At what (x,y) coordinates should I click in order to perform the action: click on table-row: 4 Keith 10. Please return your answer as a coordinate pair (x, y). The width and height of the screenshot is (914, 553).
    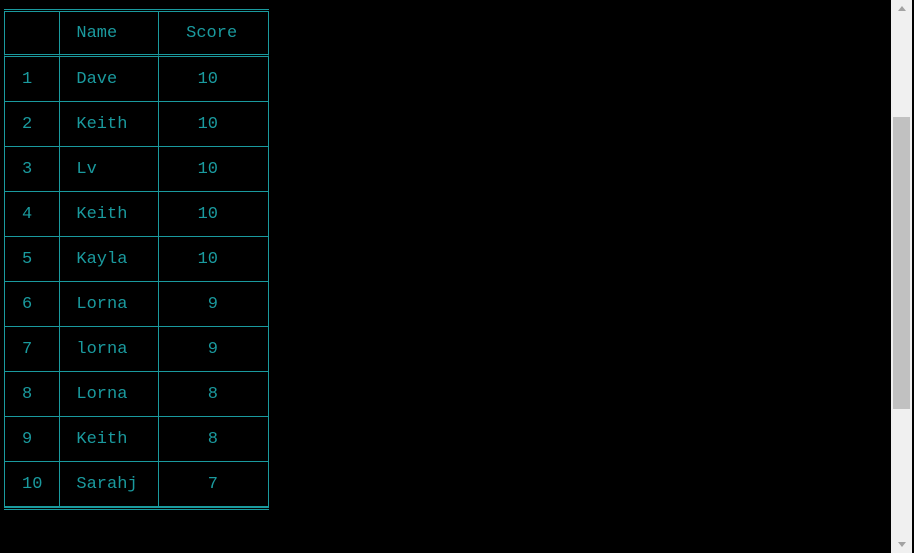
    Looking at the image, I should click on (136, 214).